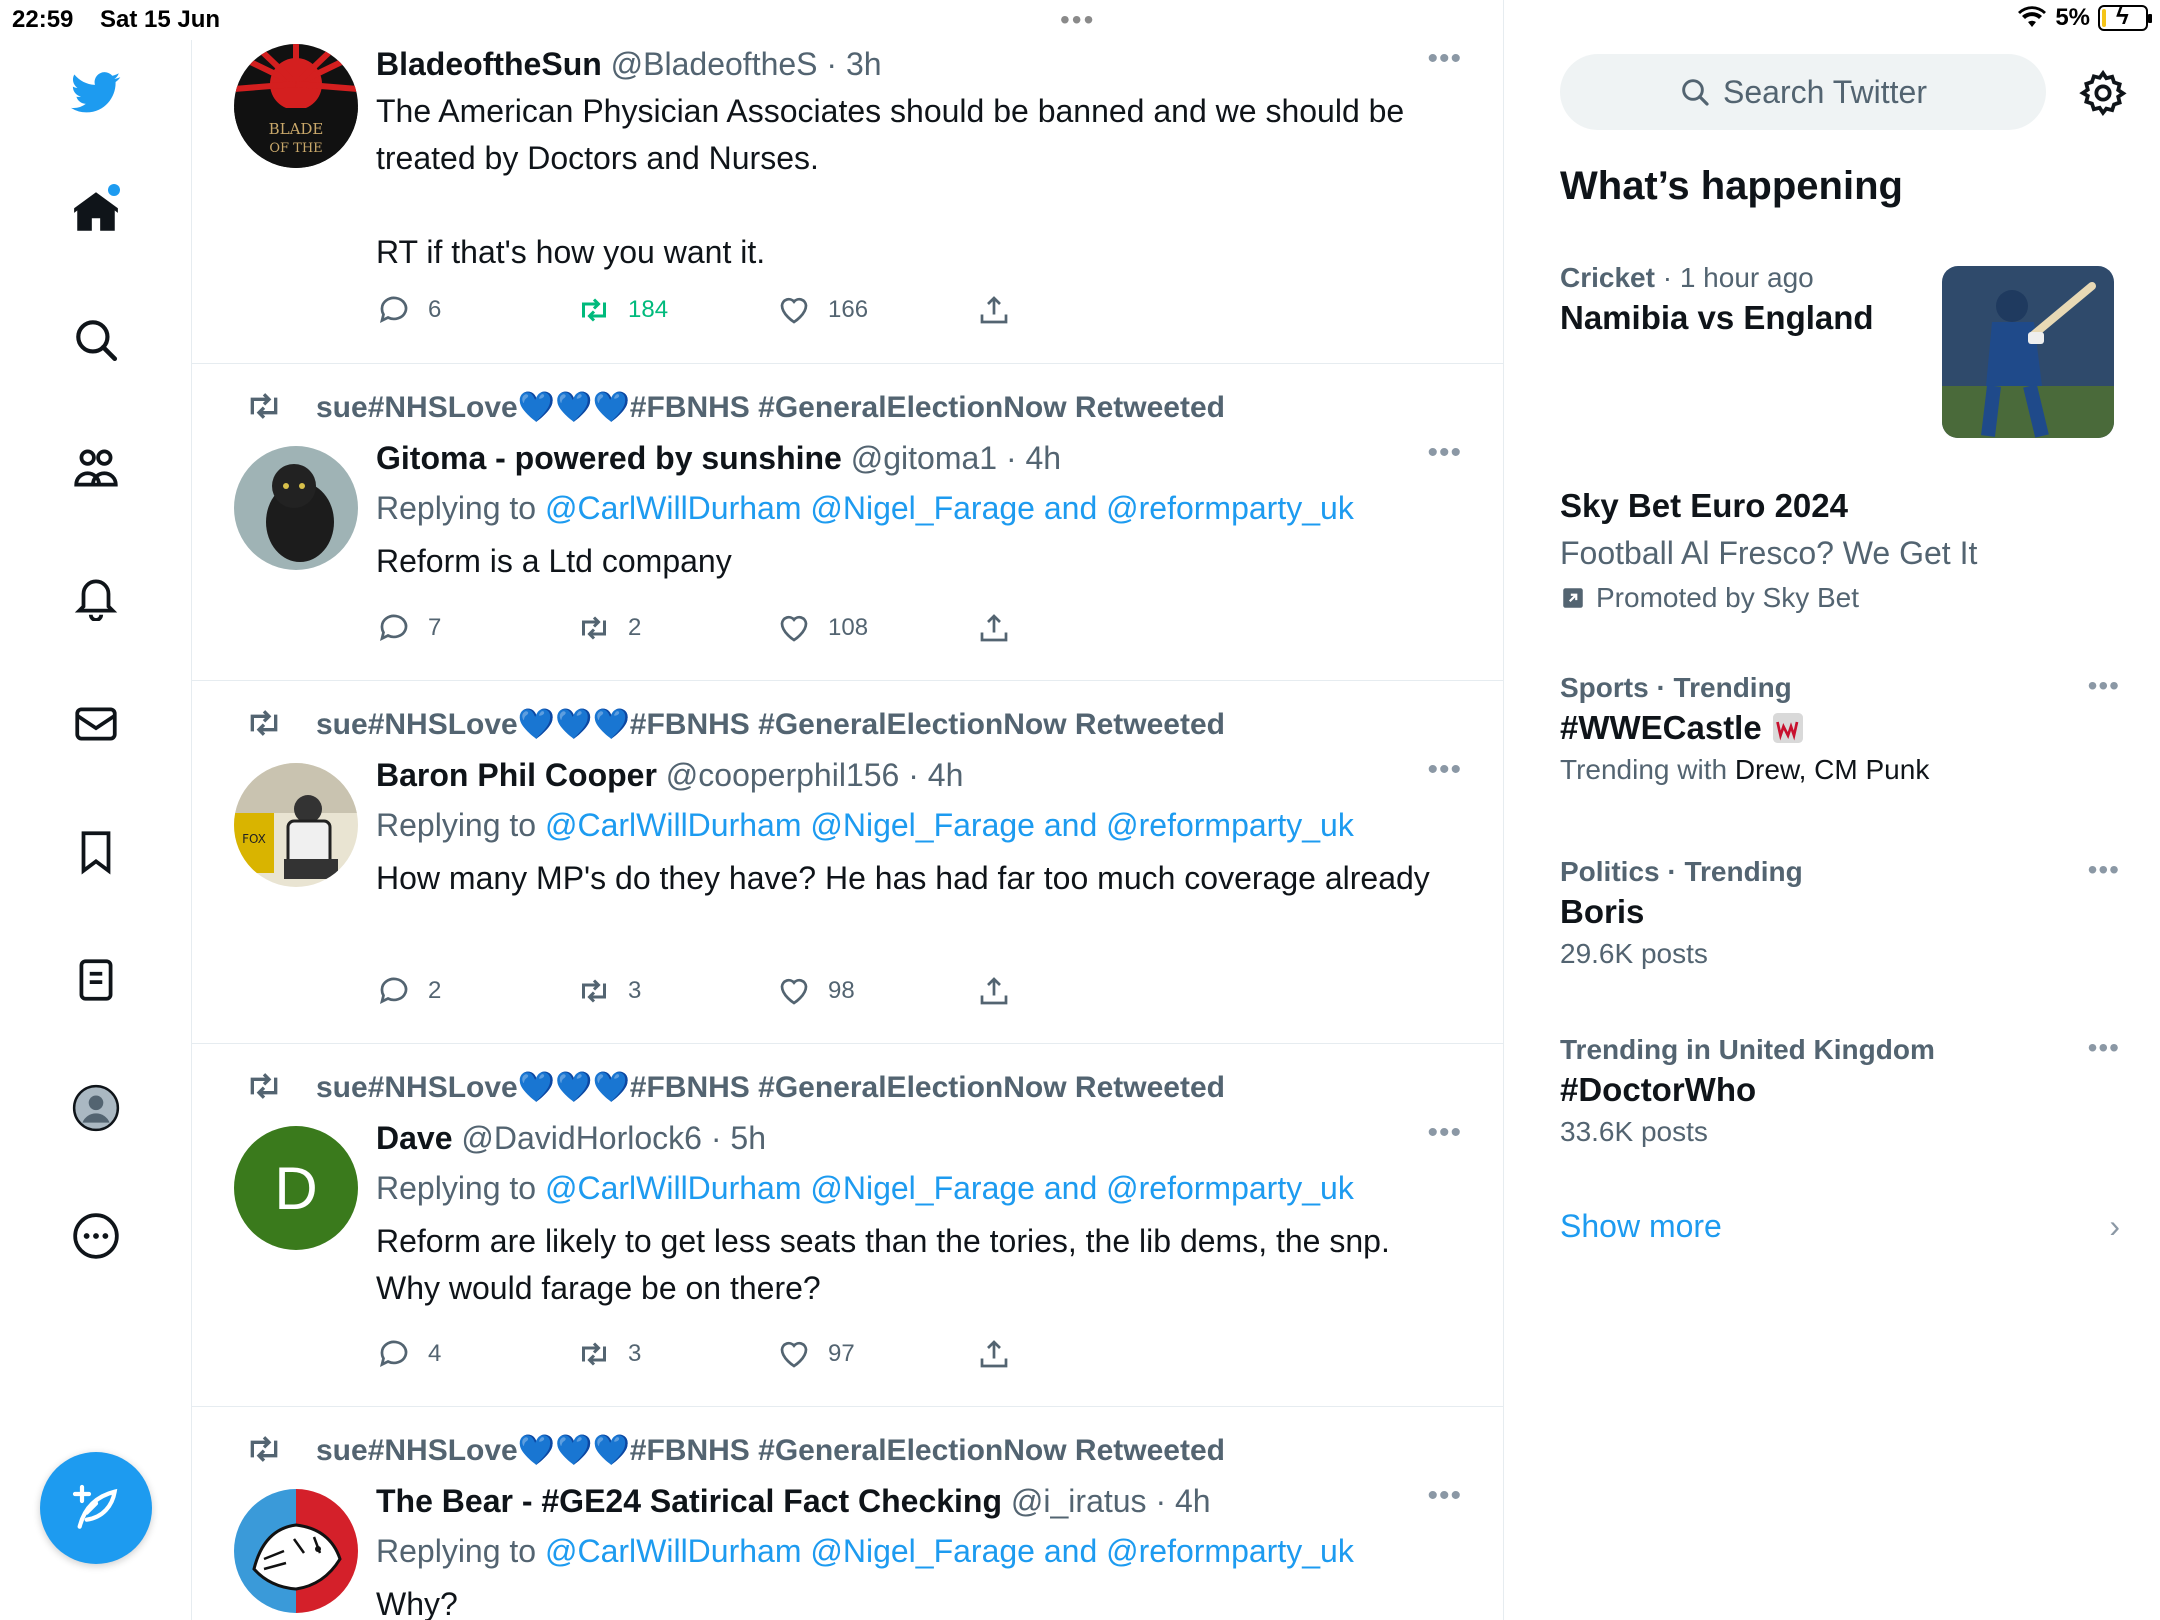 This screenshot has height=1620, width=2160. What do you see at coordinates (96, 1108) in the screenshot?
I see `profile-icon` at bounding box center [96, 1108].